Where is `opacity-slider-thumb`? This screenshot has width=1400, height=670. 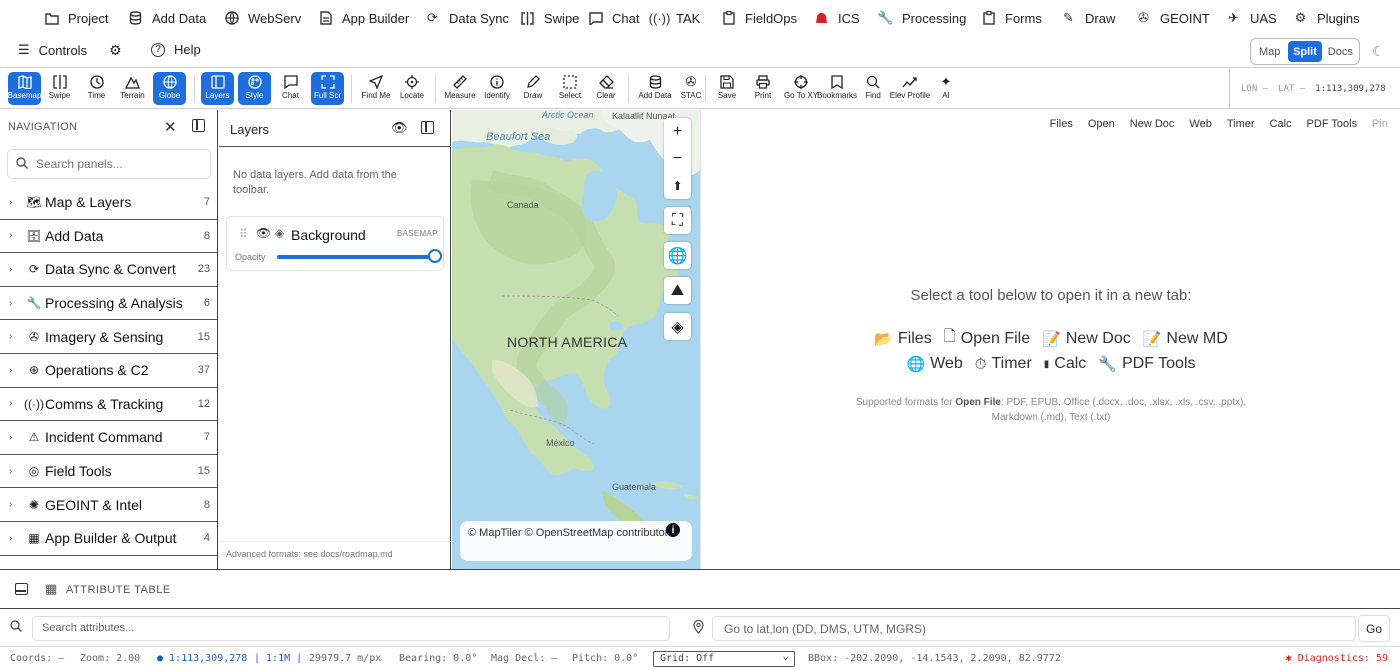 opacity-slider-thumb is located at coordinates (435, 256).